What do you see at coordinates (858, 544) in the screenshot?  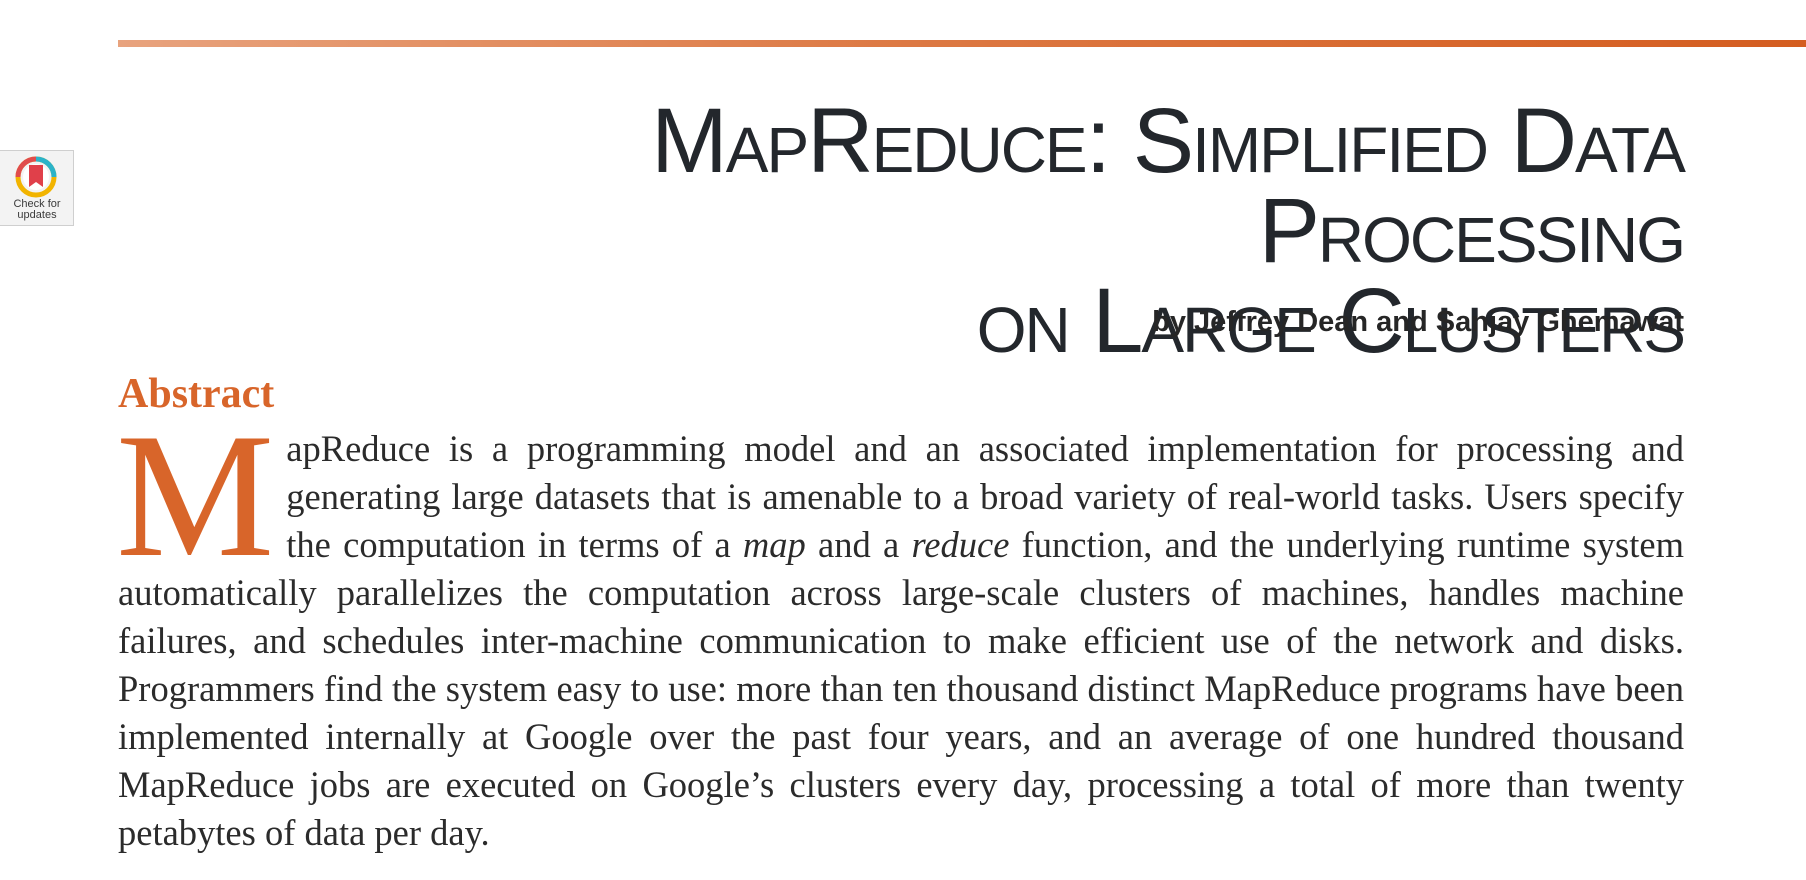 I see `abstract-text-part2: and a` at bounding box center [858, 544].